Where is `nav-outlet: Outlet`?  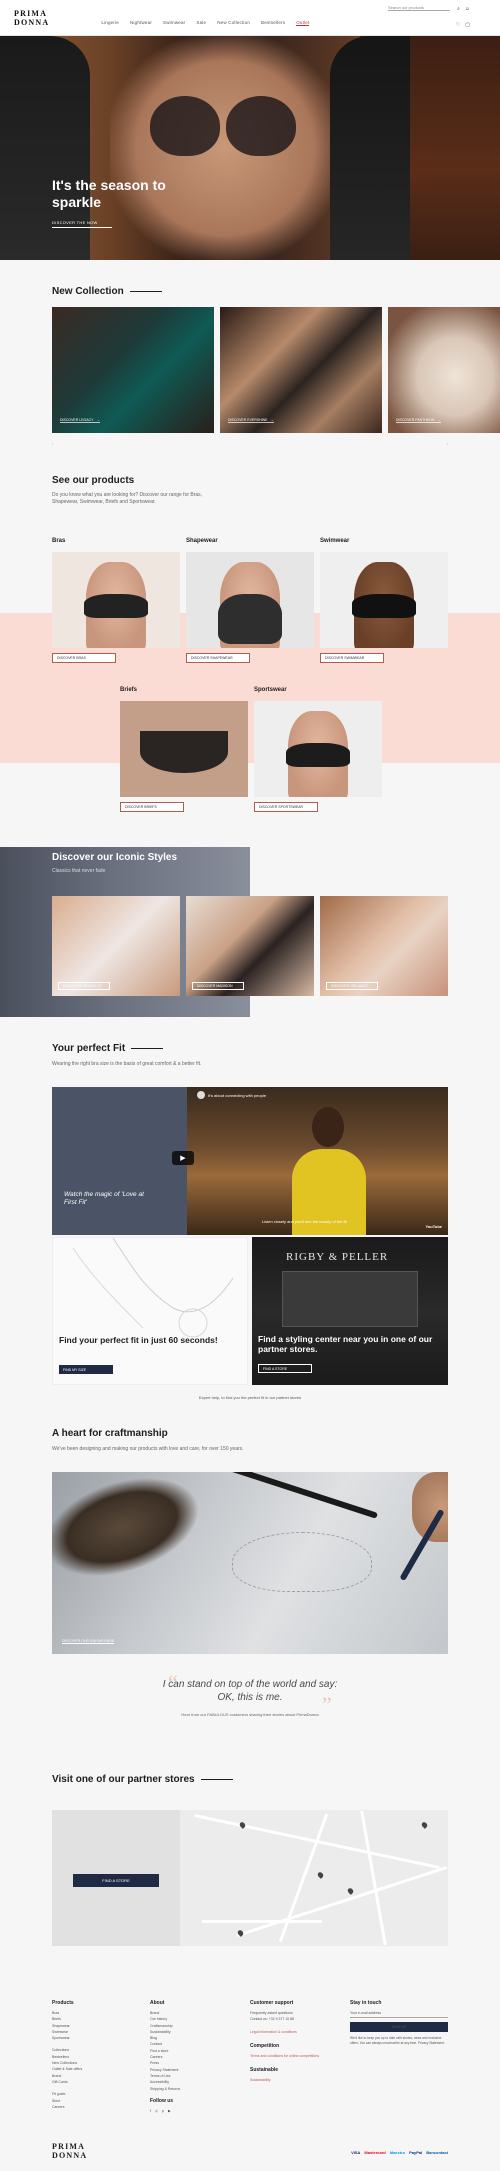 nav-outlet: Outlet is located at coordinates (303, 23).